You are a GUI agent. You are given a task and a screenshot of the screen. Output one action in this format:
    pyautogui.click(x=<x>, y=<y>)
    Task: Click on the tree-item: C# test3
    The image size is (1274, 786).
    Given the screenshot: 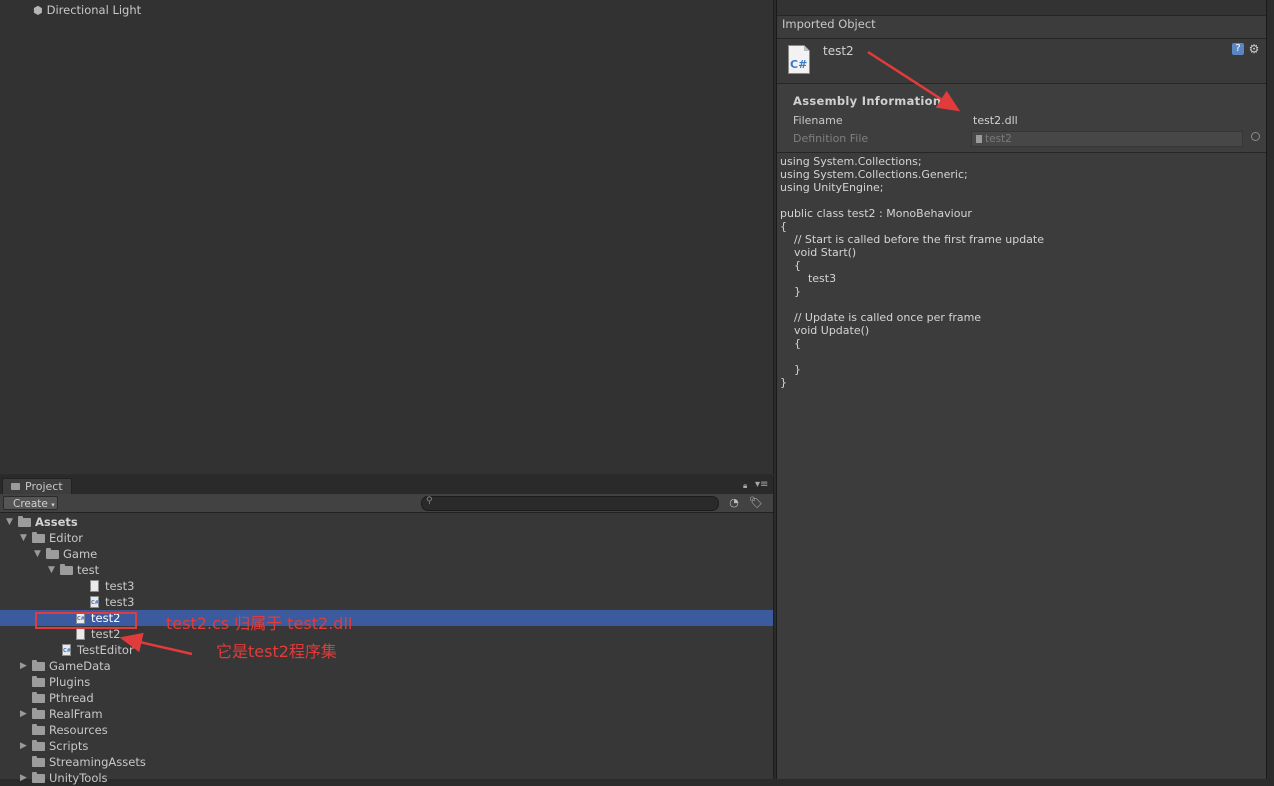 What is the action you would take?
    pyautogui.click(x=386, y=602)
    